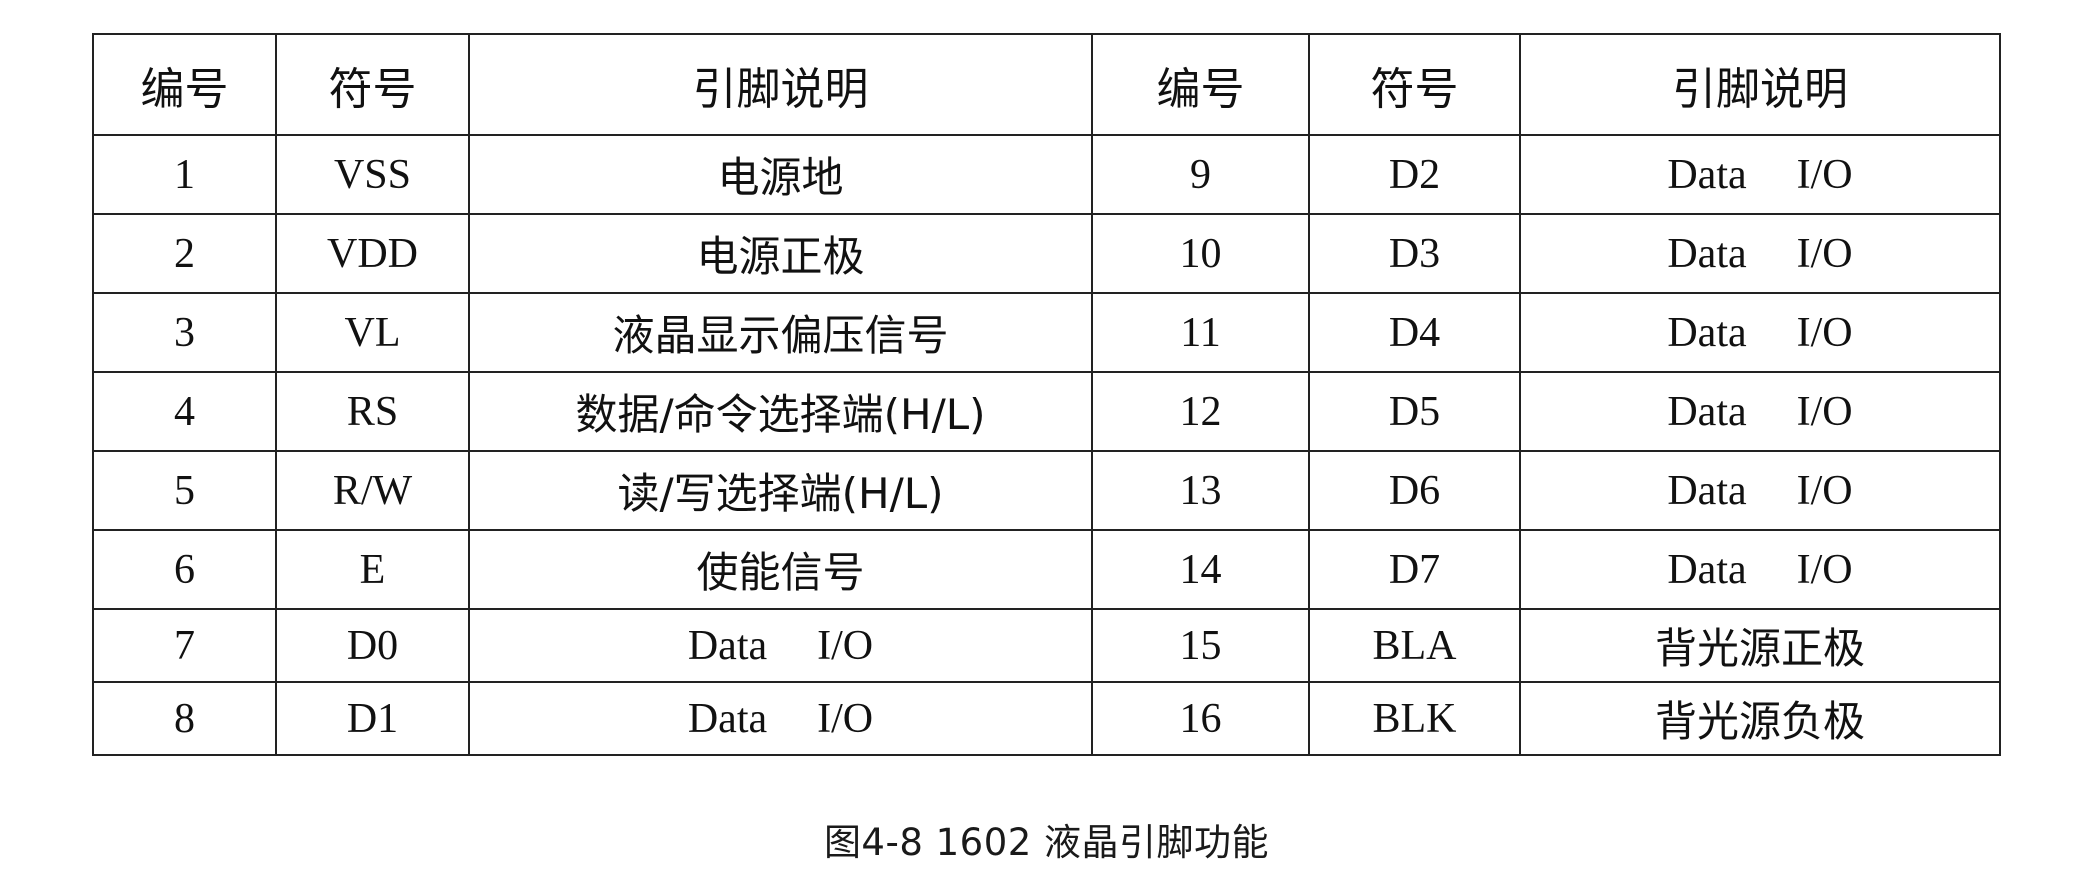  I want to click on table-row: 4 RS 数据/命令选择端(H/L) 12 D5 Data I/O, so click(1046, 411).